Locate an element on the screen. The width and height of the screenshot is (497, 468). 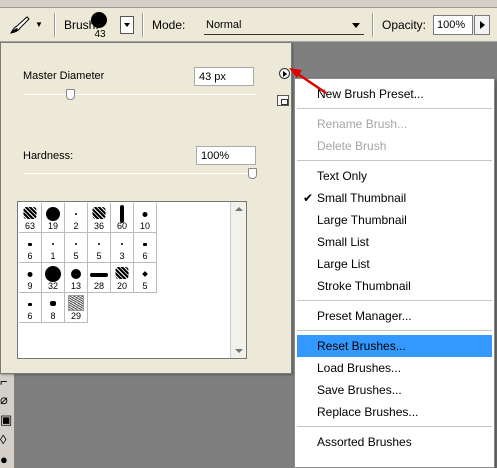
hardness-slider is located at coordinates (140, 174).